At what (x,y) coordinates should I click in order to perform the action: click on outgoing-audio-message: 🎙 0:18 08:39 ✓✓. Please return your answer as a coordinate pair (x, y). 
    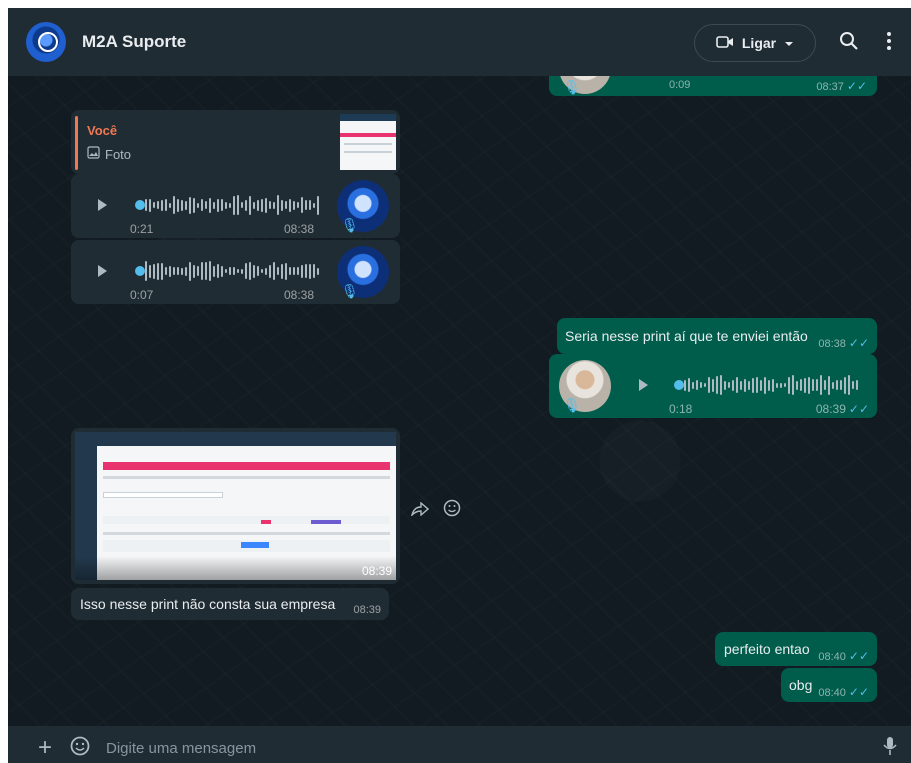
    Looking at the image, I should click on (713, 386).